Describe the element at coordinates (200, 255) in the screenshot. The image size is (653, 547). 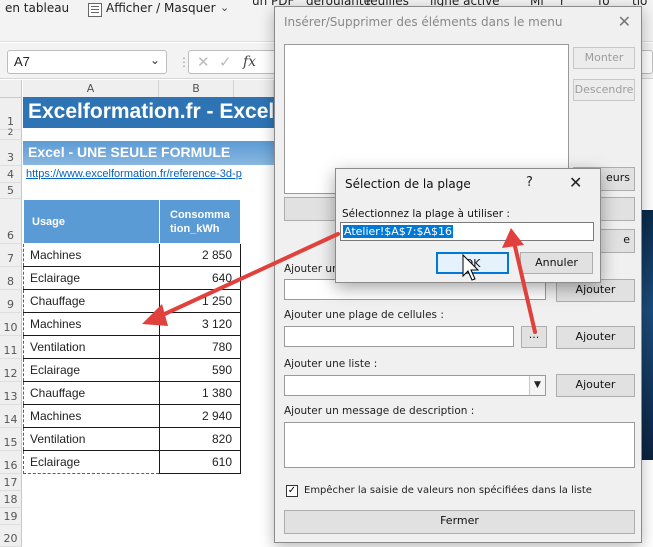
I see `cell-consommation: 2 850` at that location.